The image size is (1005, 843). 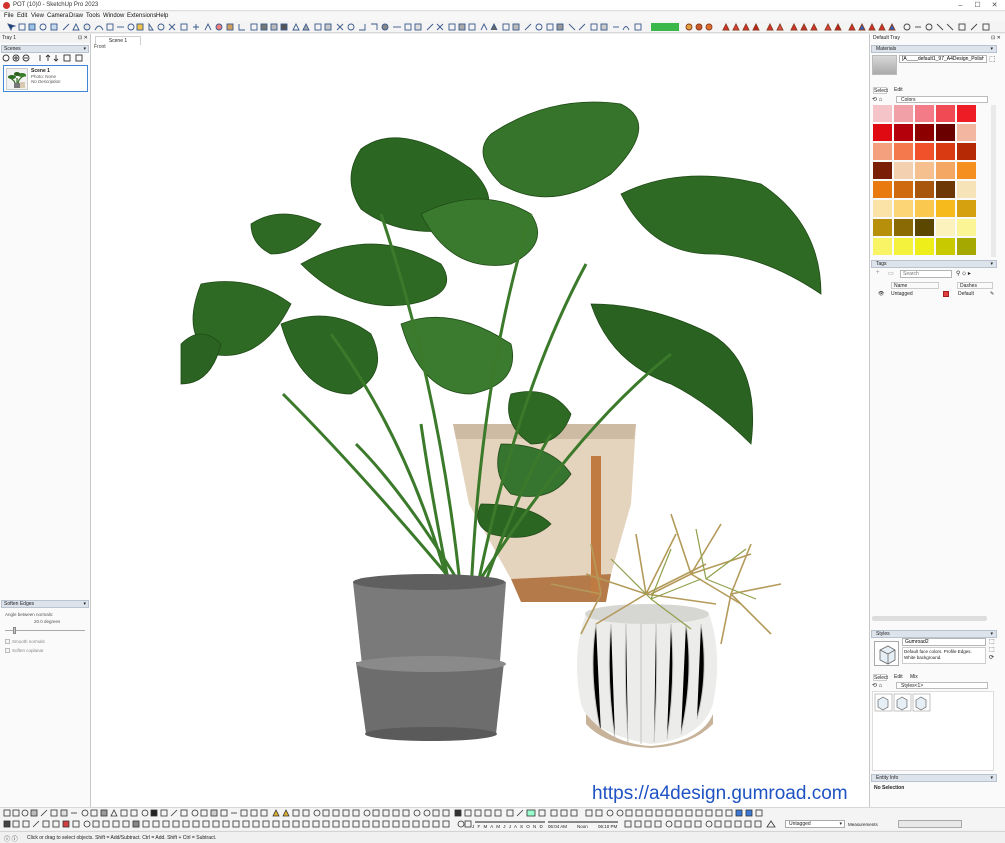 What do you see at coordinates (915, 285) in the screenshot?
I see `tags-column-name: Name` at bounding box center [915, 285].